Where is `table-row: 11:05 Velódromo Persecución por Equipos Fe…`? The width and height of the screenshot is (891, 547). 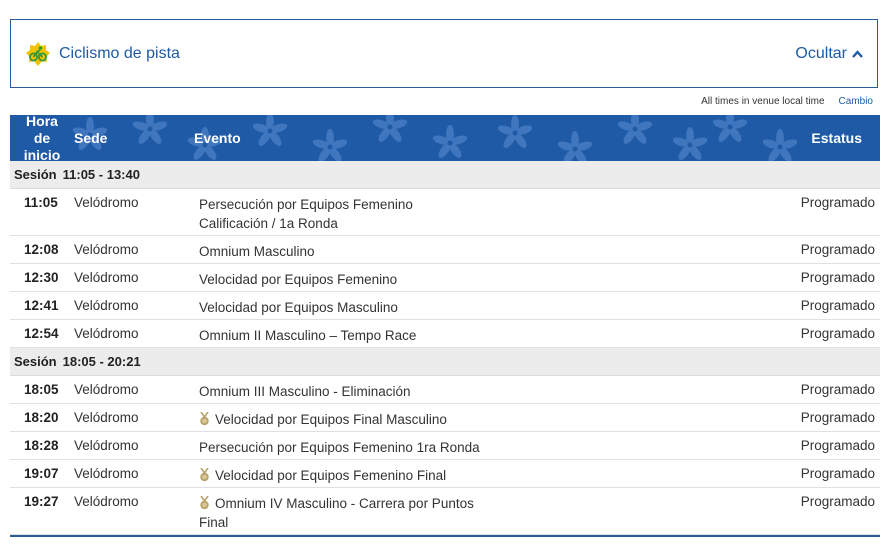 table-row: 11:05 Velódromo Persecución por Equipos Fe… is located at coordinates (445, 212).